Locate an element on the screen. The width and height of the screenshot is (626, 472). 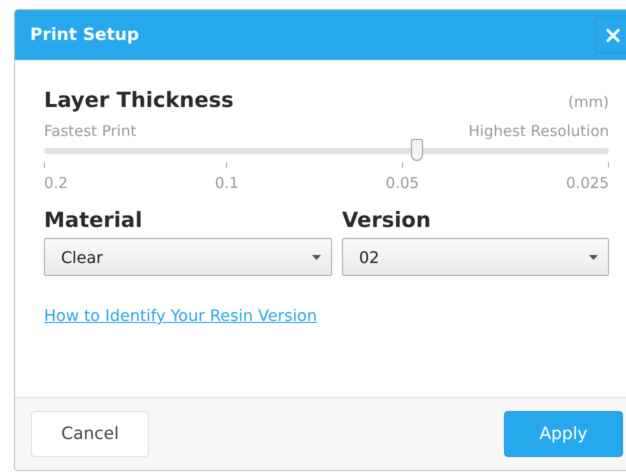
slider-max-label: Highest Resolution is located at coordinates (538, 131).